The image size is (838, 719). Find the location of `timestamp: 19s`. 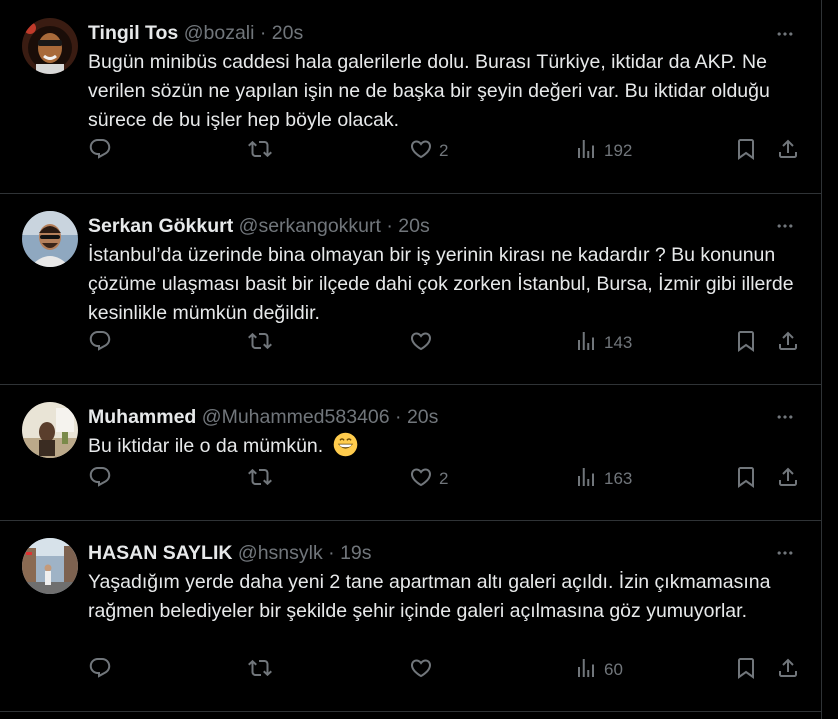

timestamp: 19s is located at coordinates (355, 553).